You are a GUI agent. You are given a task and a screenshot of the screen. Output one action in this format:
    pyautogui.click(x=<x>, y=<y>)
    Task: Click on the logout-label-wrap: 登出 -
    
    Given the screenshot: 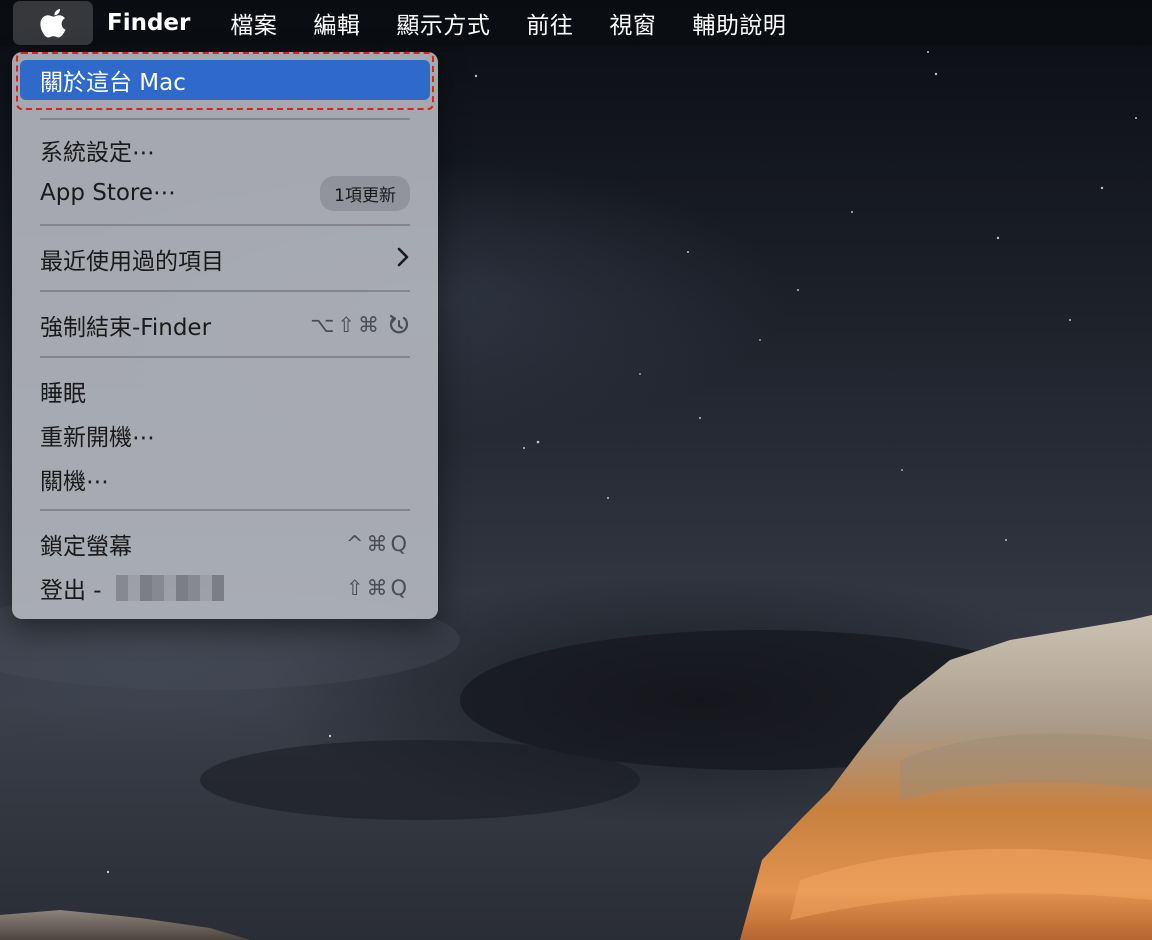 What is the action you would take?
    pyautogui.click(x=132, y=588)
    